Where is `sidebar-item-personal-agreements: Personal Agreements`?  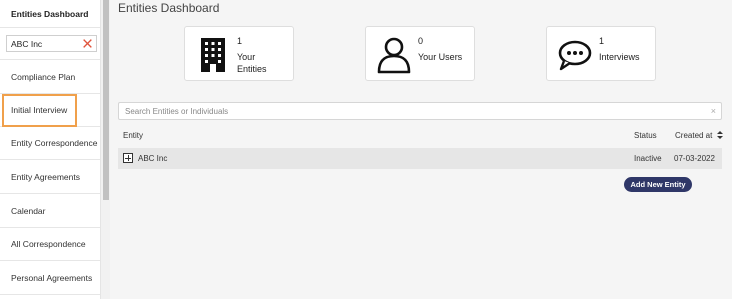
sidebar-item-personal-agreements: Personal Agreements is located at coordinates (50, 278).